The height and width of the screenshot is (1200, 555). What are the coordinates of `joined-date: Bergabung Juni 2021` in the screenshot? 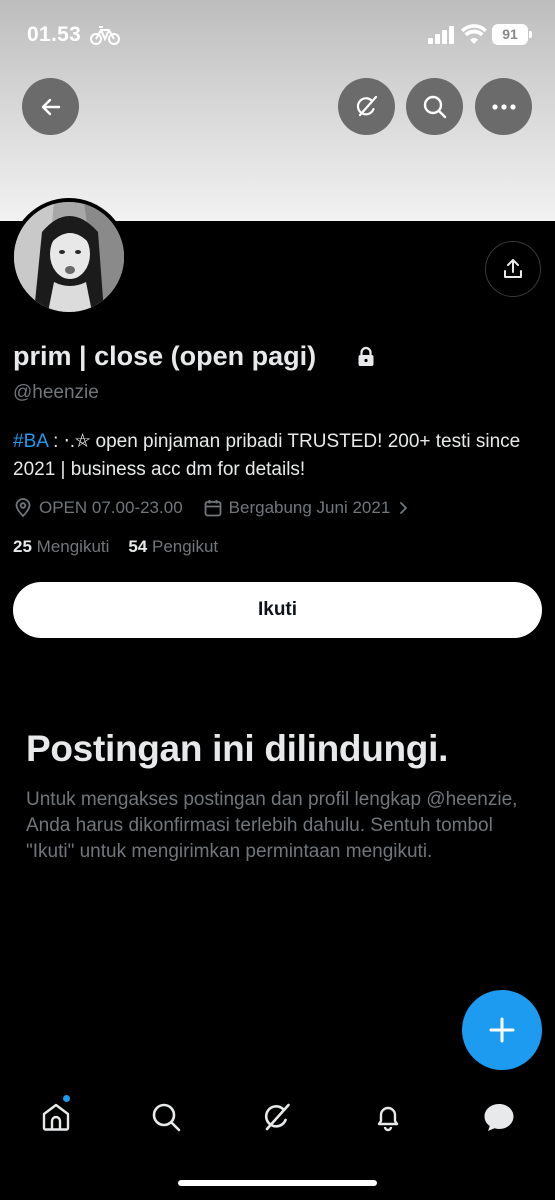 It's located at (310, 508).